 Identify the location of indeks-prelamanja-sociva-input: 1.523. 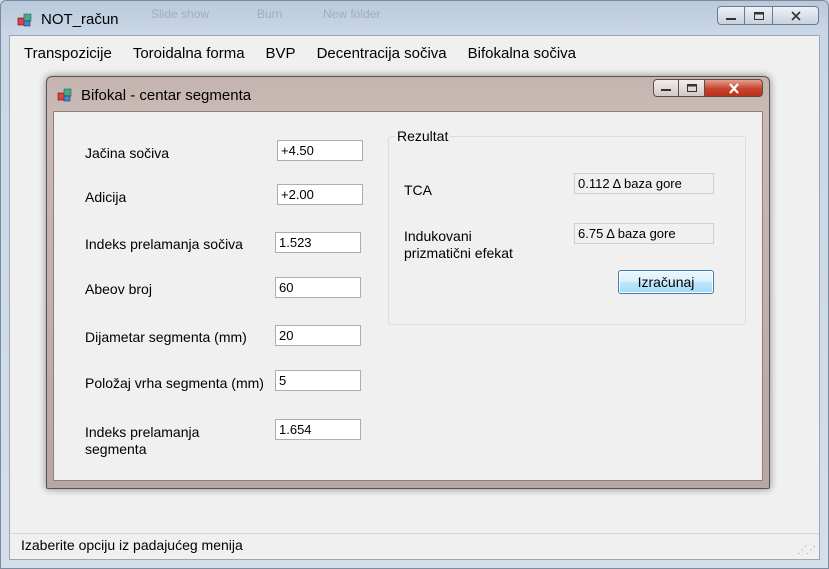
(318, 242).